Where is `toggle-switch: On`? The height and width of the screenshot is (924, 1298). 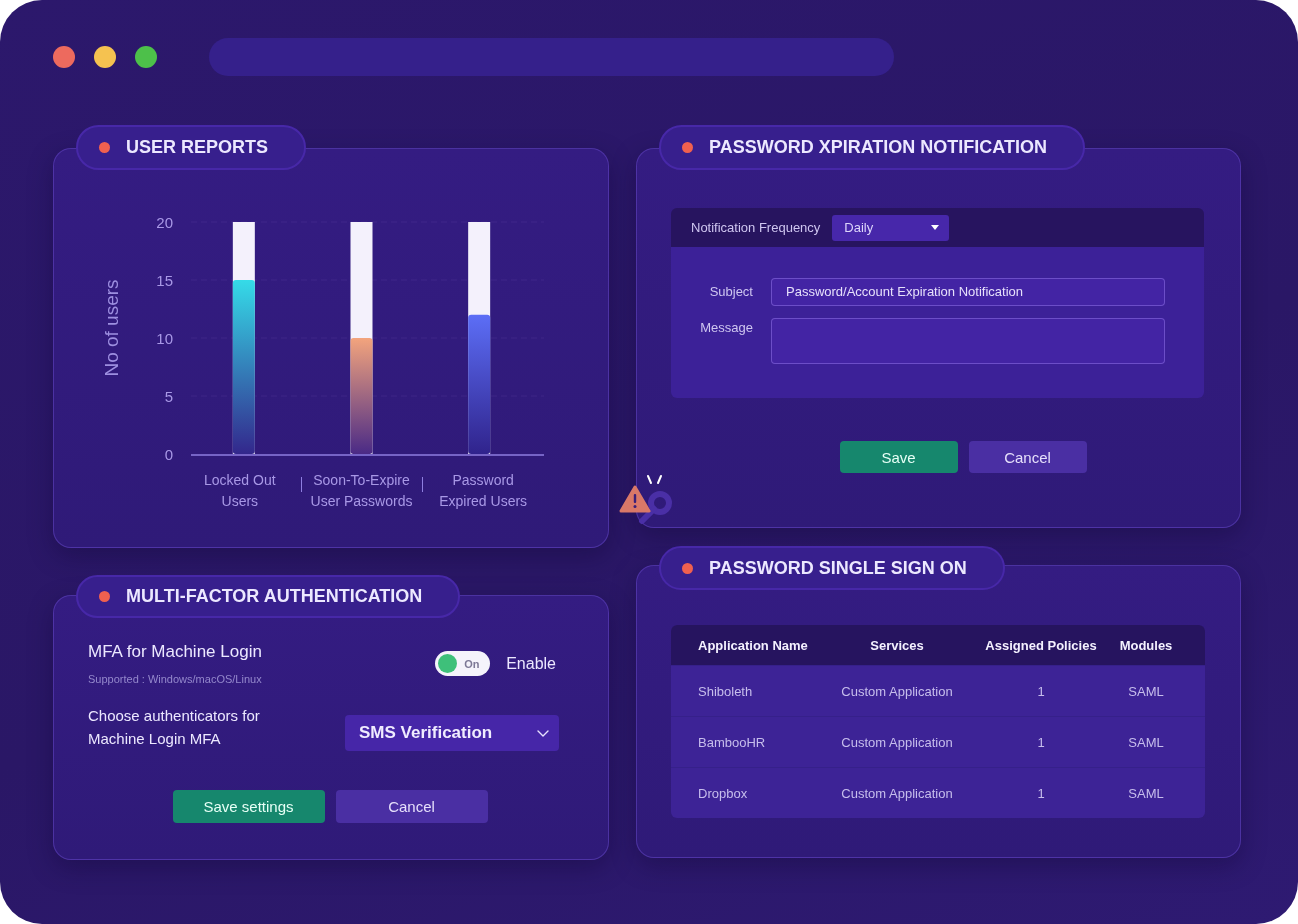
toggle-switch: On is located at coordinates (463, 663).